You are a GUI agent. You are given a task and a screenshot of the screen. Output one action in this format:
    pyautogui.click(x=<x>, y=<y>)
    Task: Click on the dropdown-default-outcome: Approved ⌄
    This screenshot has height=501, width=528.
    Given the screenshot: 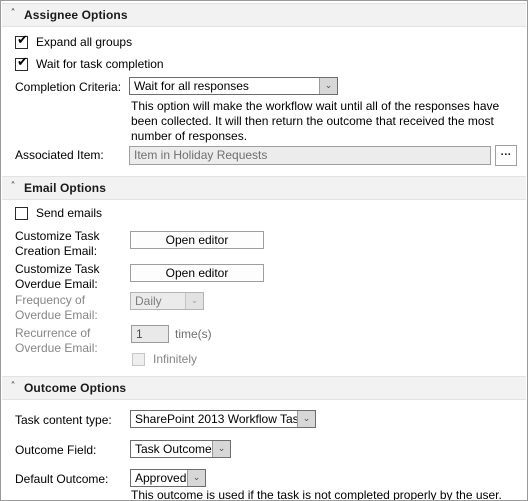 What is the action you would take?
    pyautogui.click(x=168, y=478)
    